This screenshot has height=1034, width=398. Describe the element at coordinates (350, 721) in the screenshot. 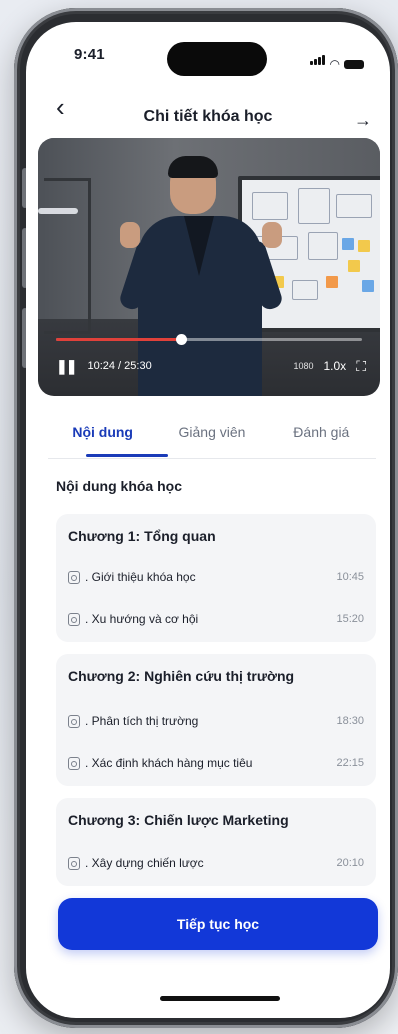

I see `lesson-duration: 18:30` at that location.